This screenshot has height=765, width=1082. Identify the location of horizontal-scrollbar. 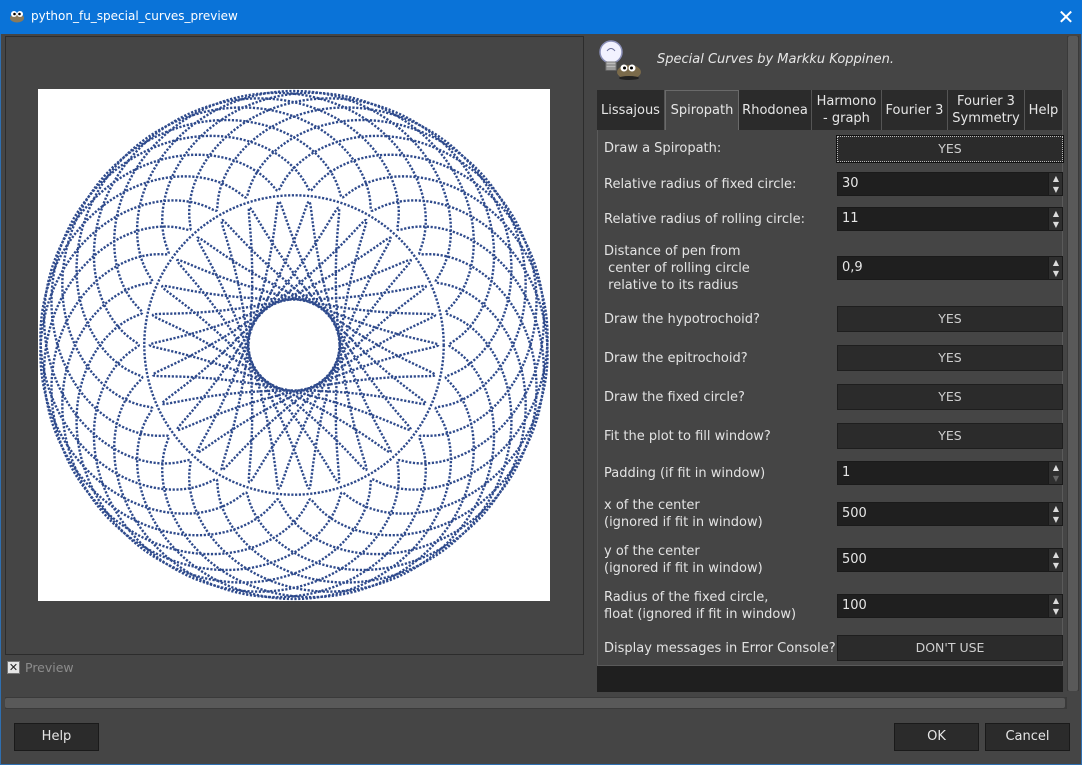
(536, 703).